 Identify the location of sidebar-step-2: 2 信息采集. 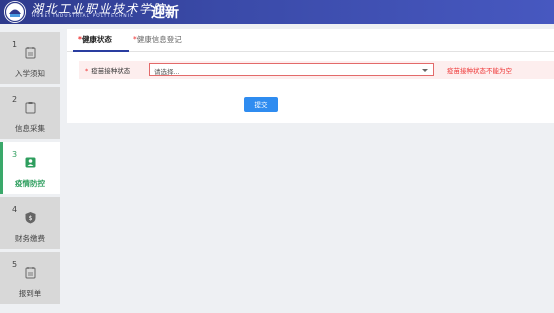
(30, 113).